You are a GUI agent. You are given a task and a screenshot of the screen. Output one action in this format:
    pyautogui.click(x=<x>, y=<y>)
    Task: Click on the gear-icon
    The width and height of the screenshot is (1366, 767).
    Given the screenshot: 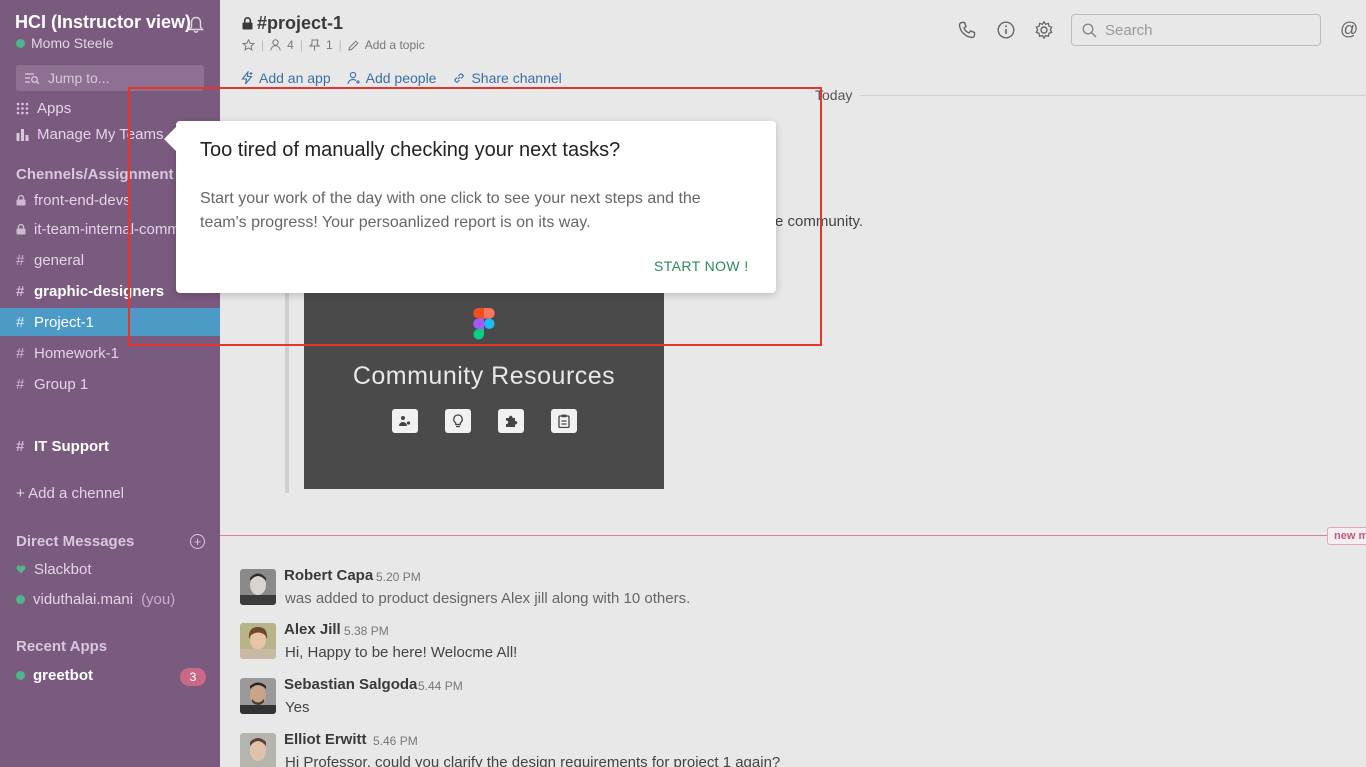 What is the action you would take?
    pyautogui.click(x=1044, y=30)
    